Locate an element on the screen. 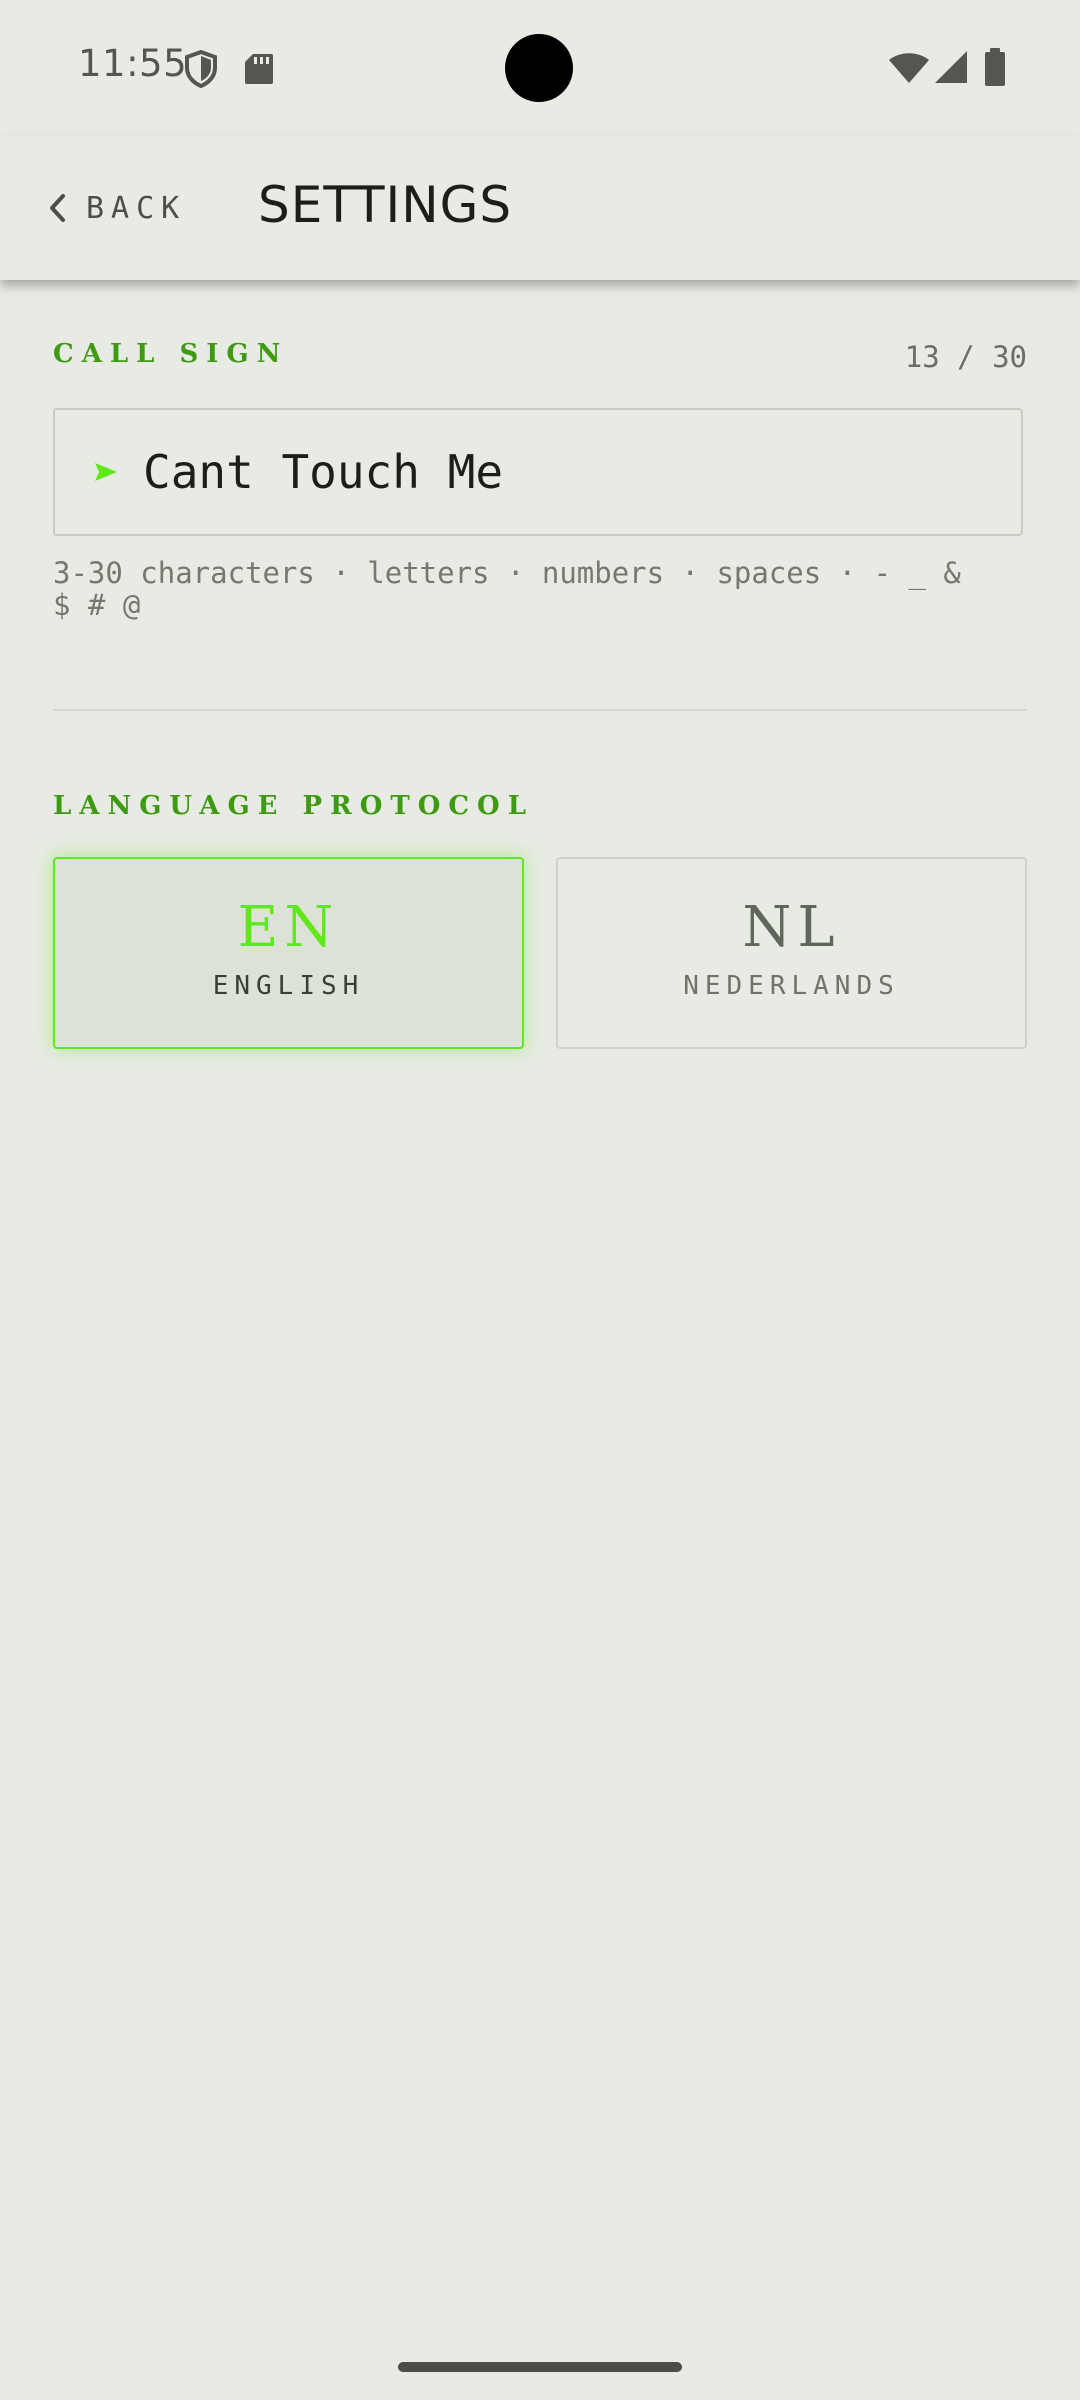 This screenshot has width=1080, height=2400. camera-cutout is located at coordinates (539, 68).